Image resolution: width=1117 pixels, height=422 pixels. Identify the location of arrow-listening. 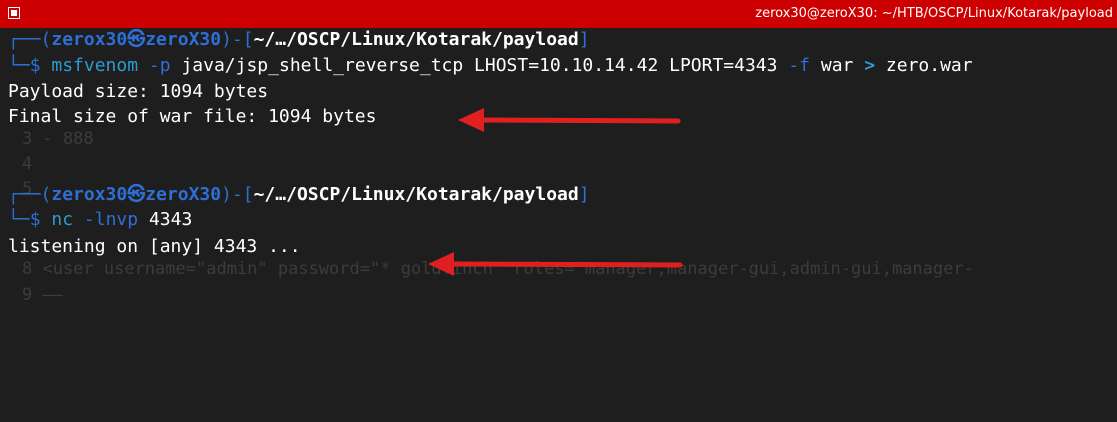
(555, 264).